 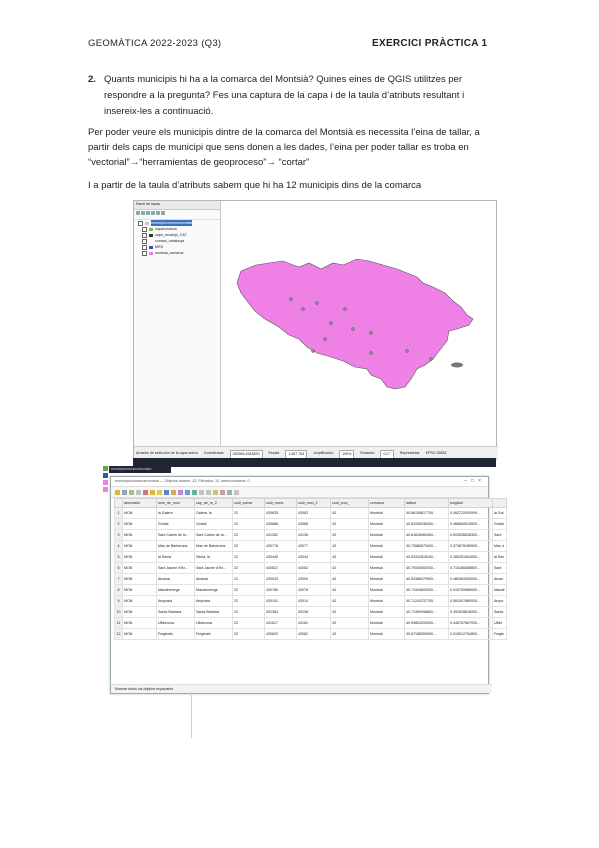 What do you see at coordinates (213, 503) in the screenshot?
I see `column-header: cap_de_m_2` at bounding box center [213, 503].